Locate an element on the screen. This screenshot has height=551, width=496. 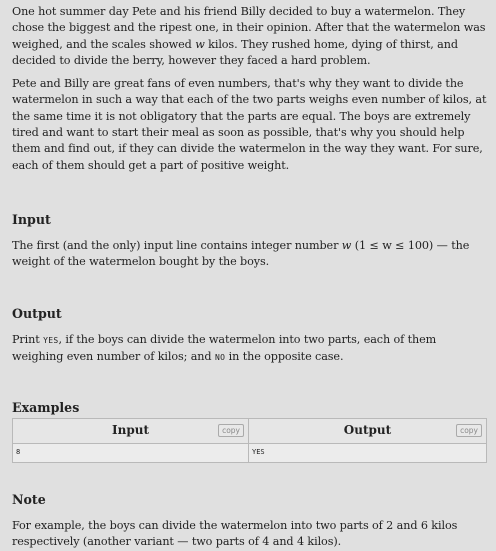
copy-input-button: copy is located at coordinates (231, 431).